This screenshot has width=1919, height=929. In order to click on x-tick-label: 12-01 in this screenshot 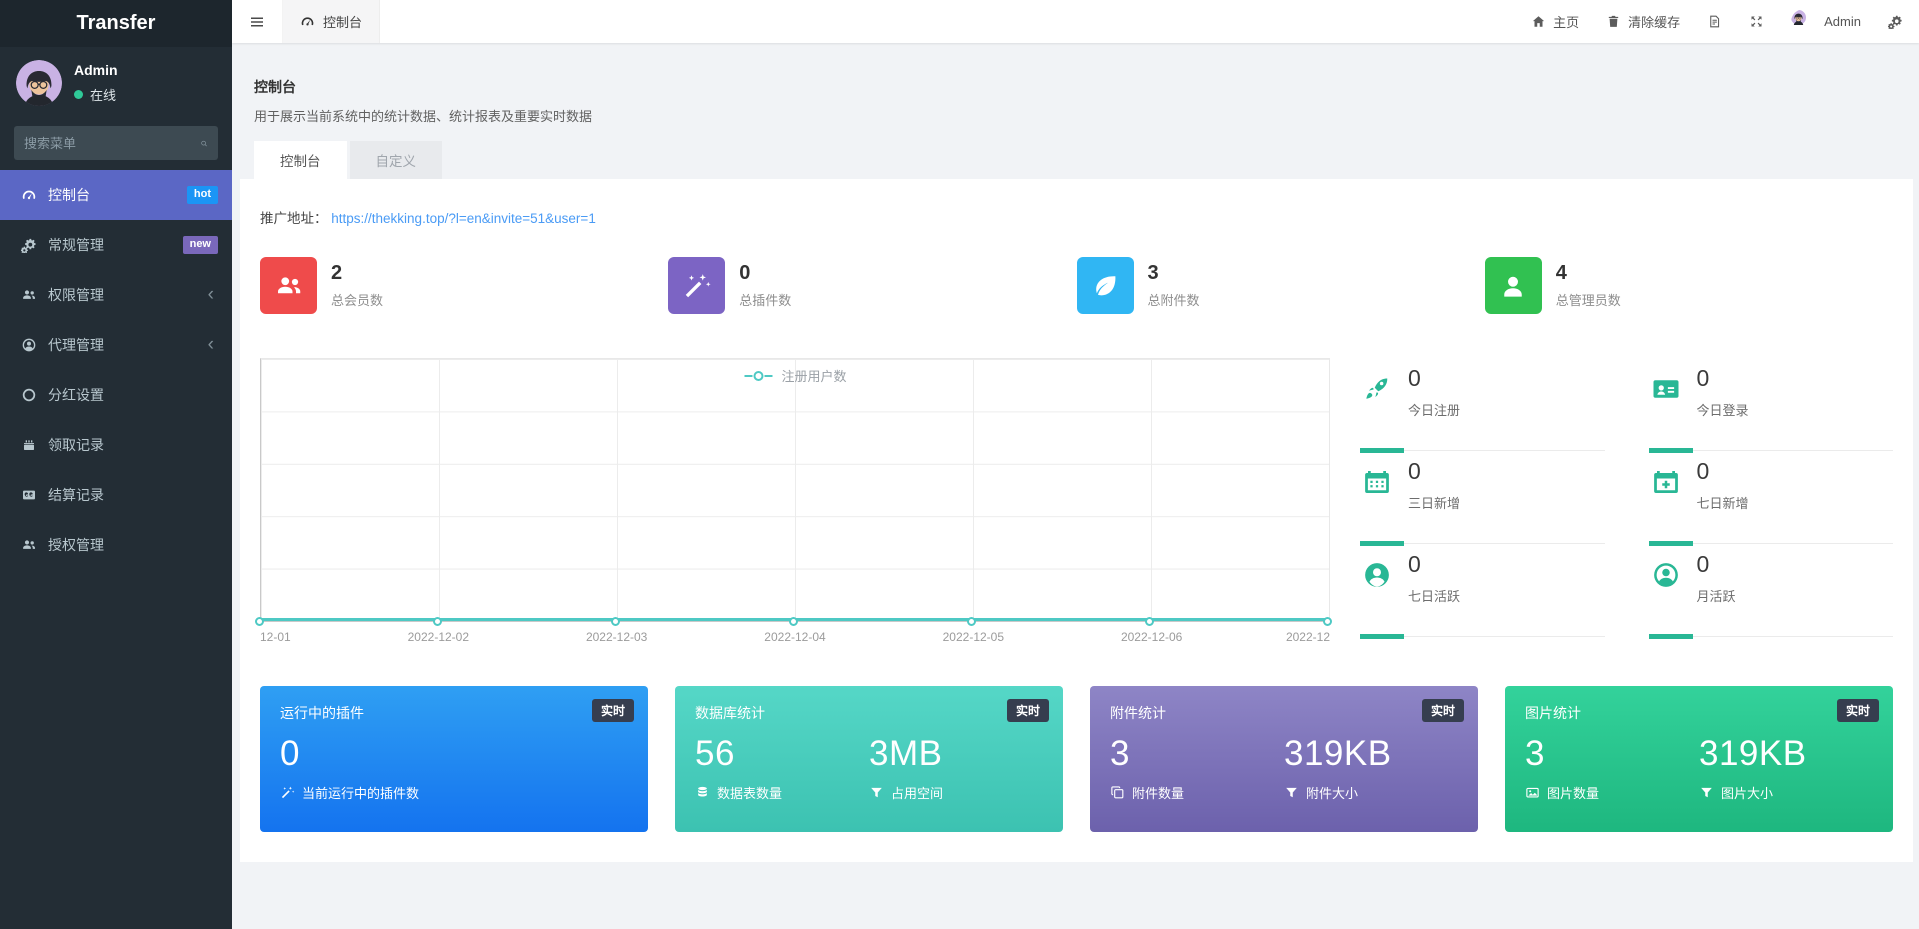, I will do `click(275, 637)`.